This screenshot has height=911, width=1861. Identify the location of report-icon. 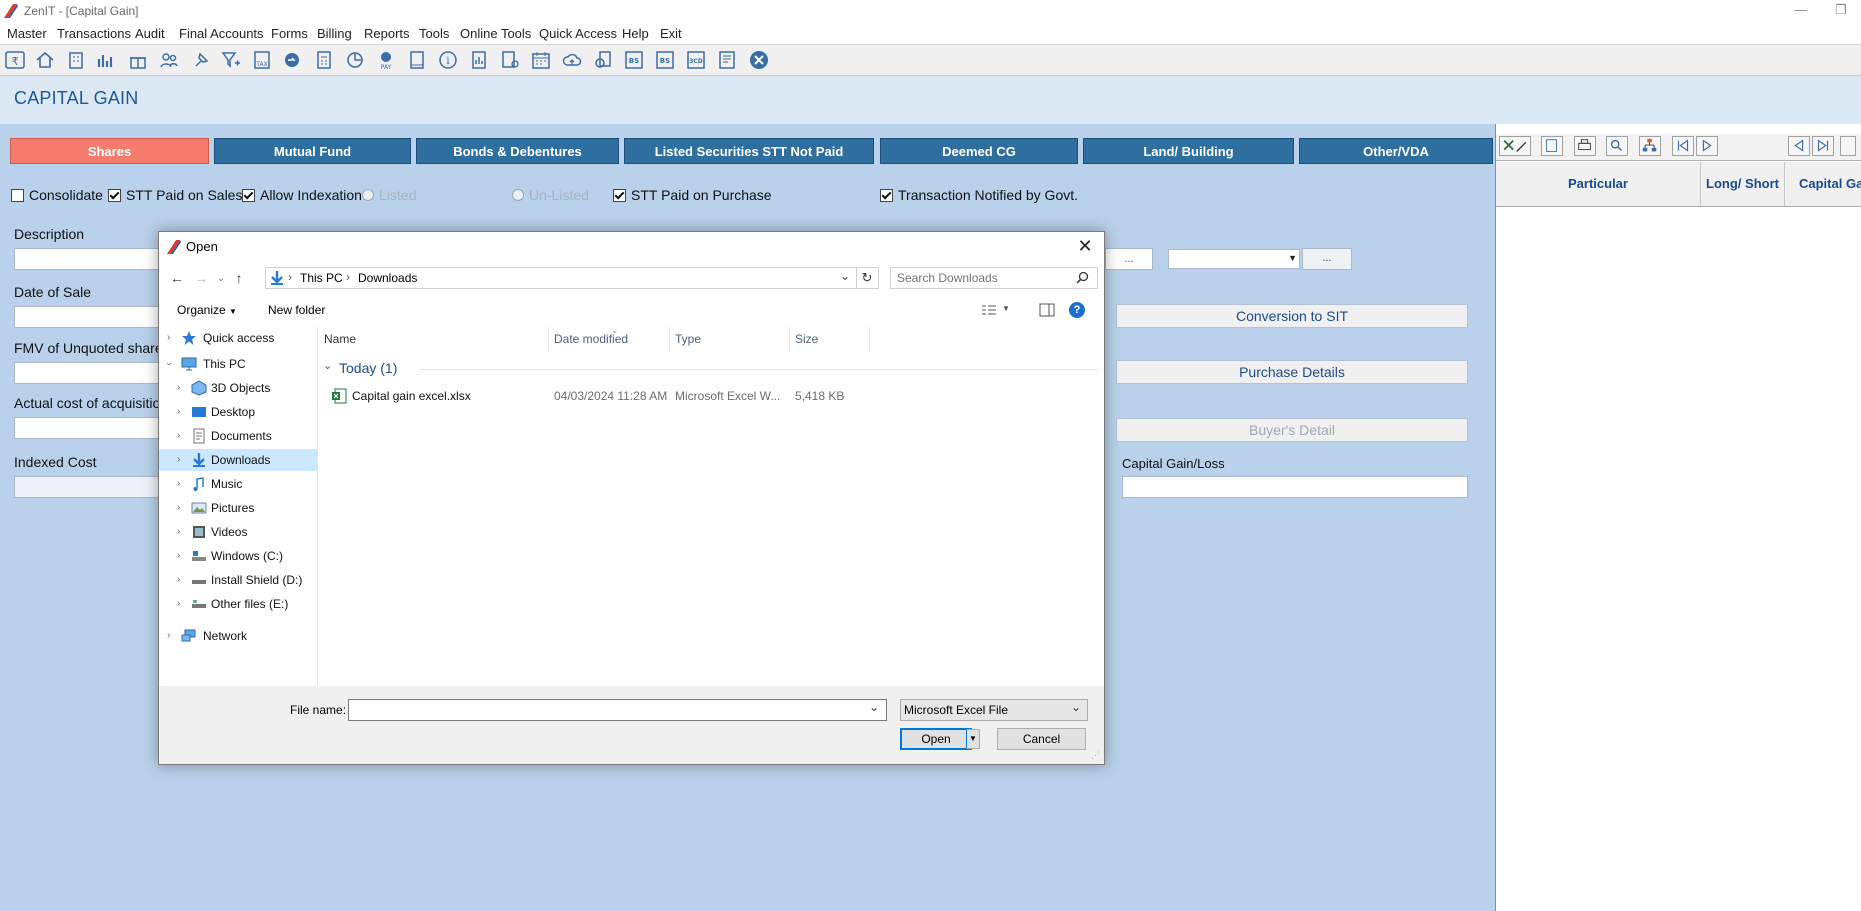
(479, 60).